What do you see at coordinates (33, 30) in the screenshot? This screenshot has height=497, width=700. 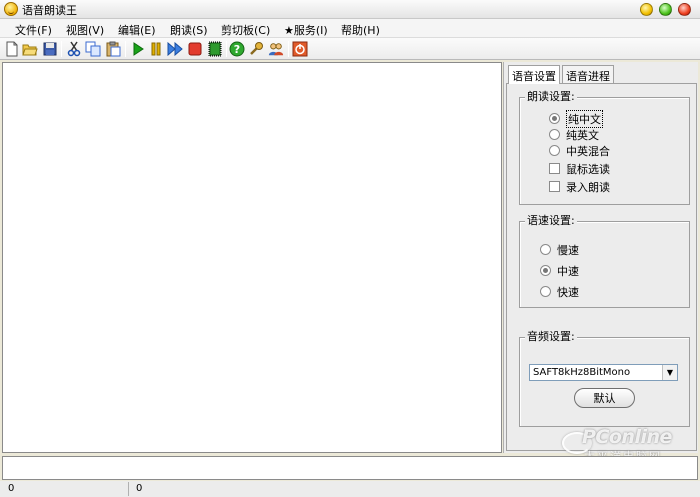 I see `menu-file: 文件(F)` at bounding box center [33, 30].